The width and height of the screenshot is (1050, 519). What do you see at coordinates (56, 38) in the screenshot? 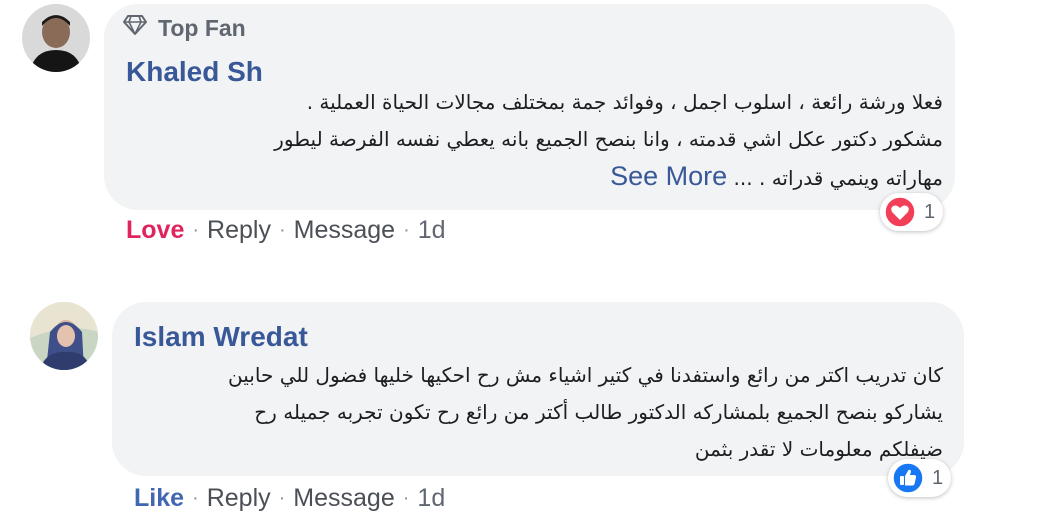
I see `avatar-khaled` at bounding box center [56, 38].